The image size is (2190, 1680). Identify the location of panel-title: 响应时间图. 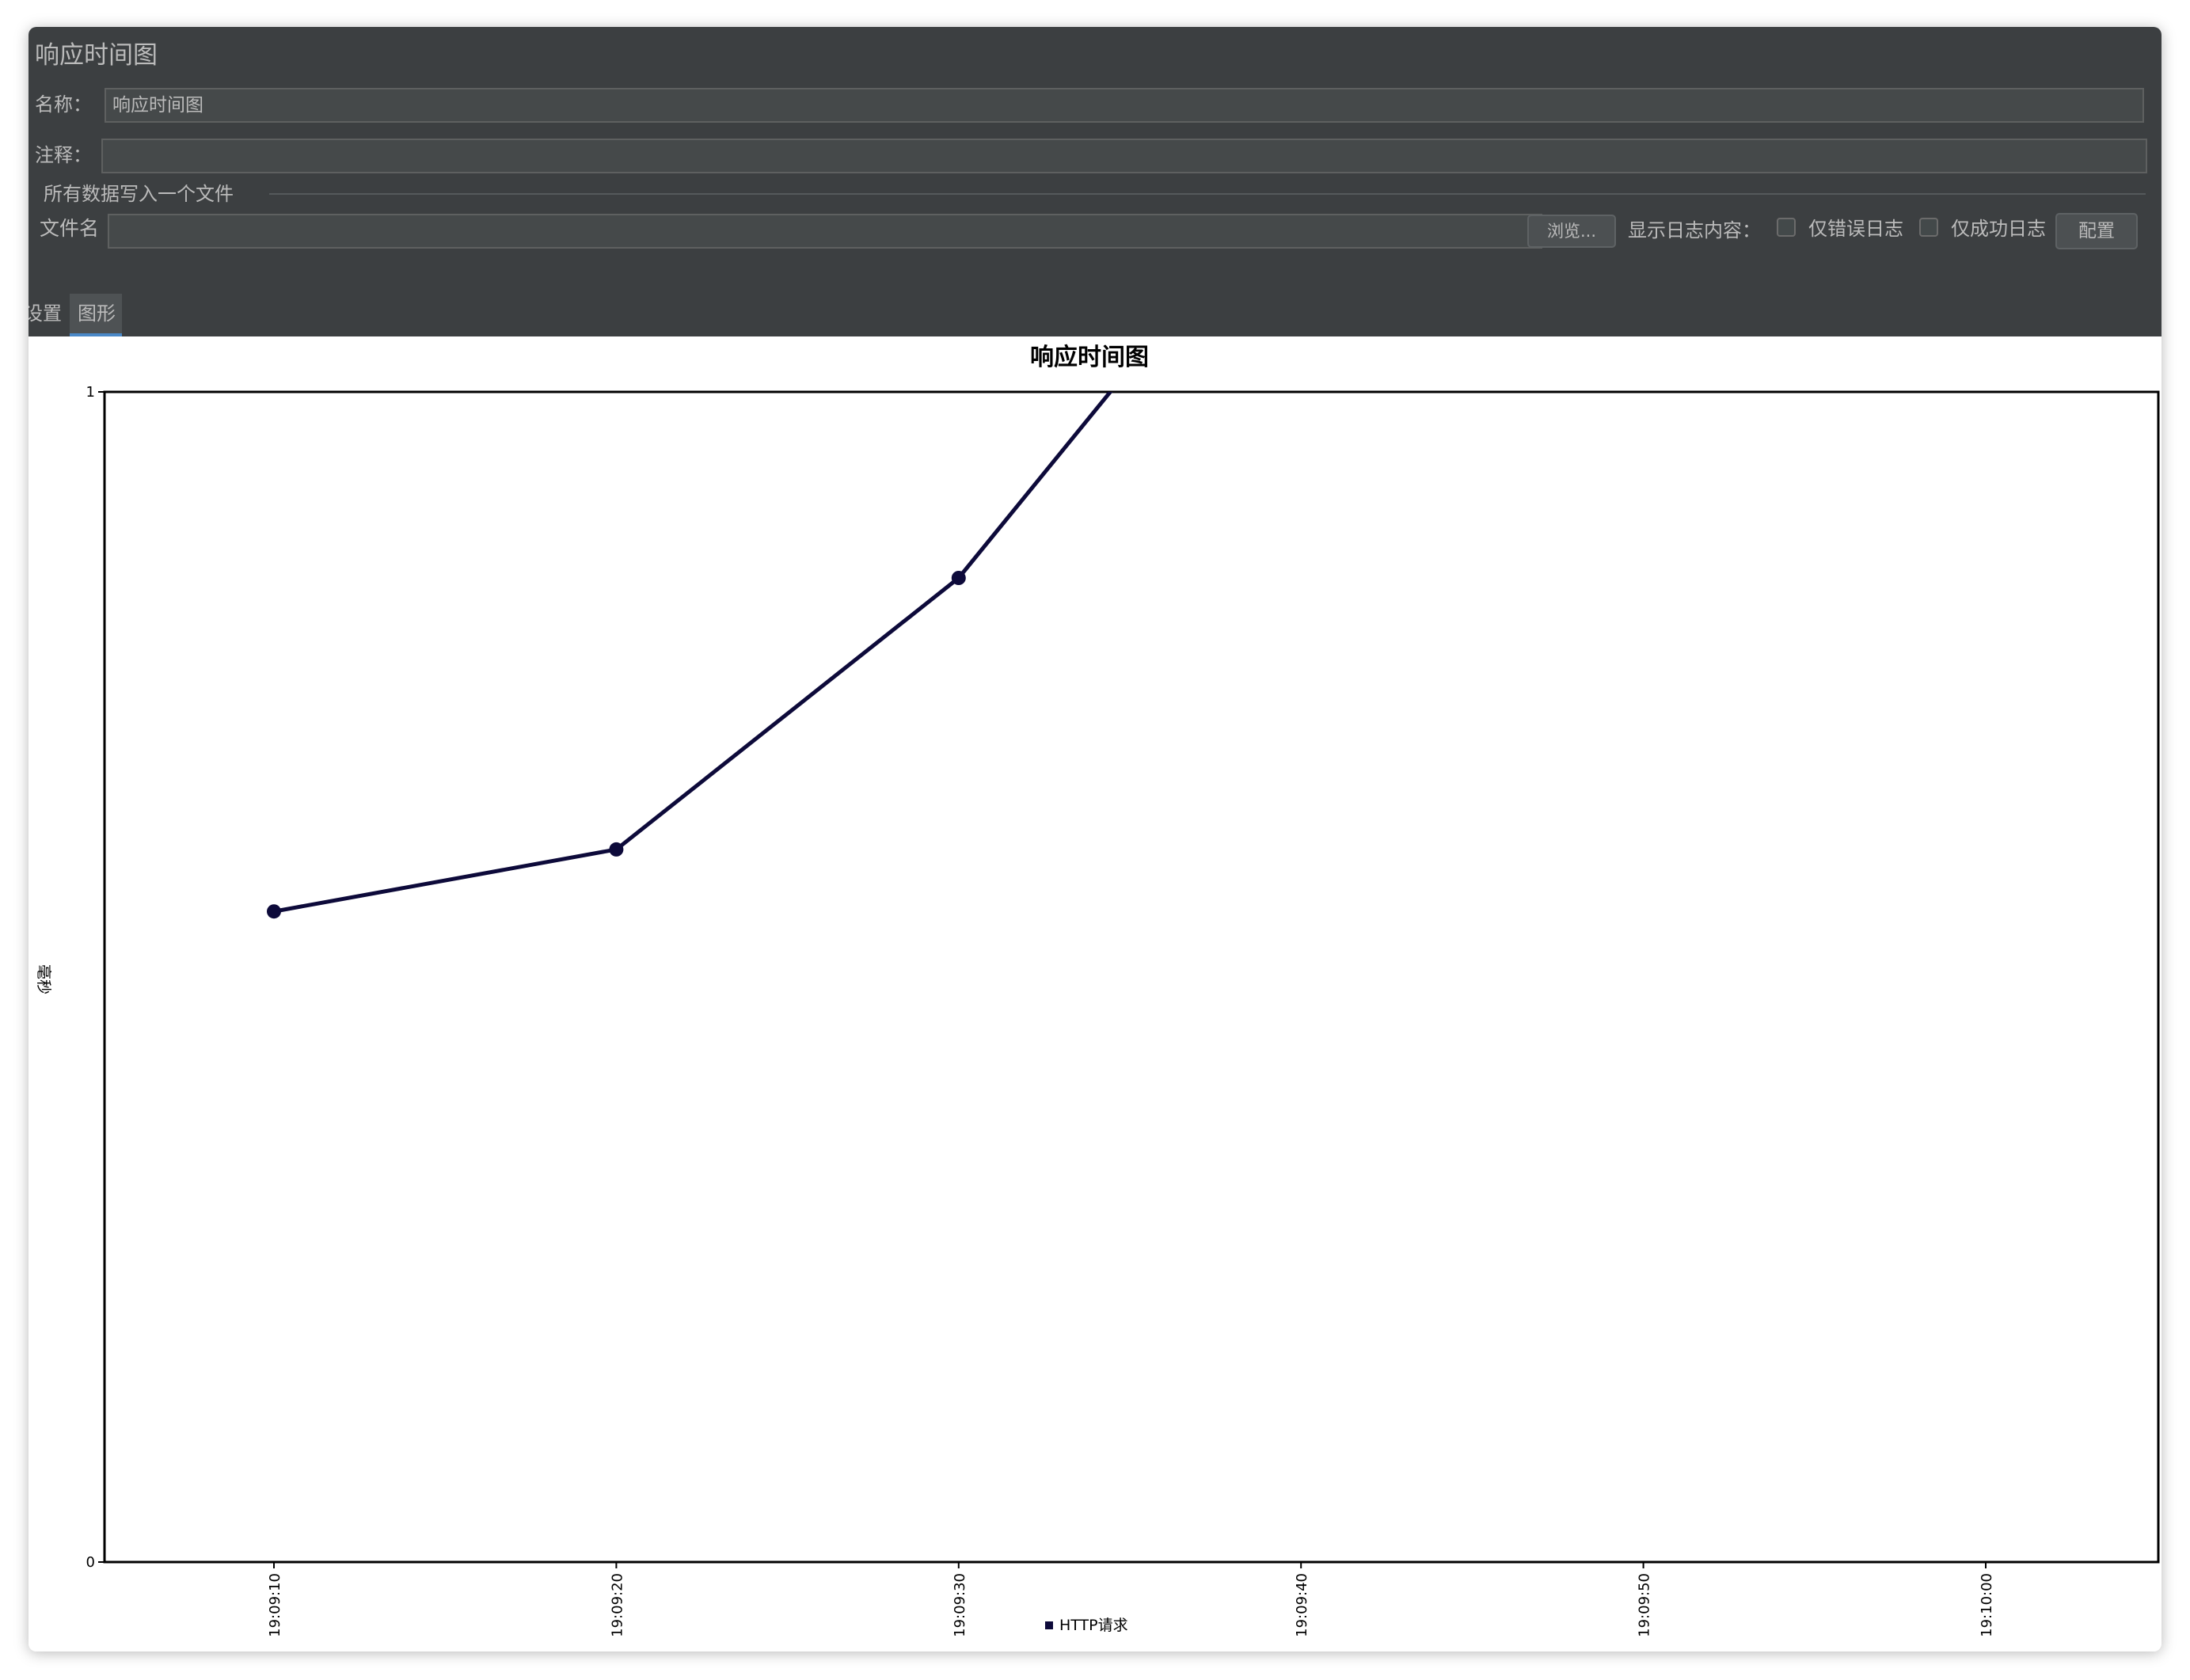
(96, 55).